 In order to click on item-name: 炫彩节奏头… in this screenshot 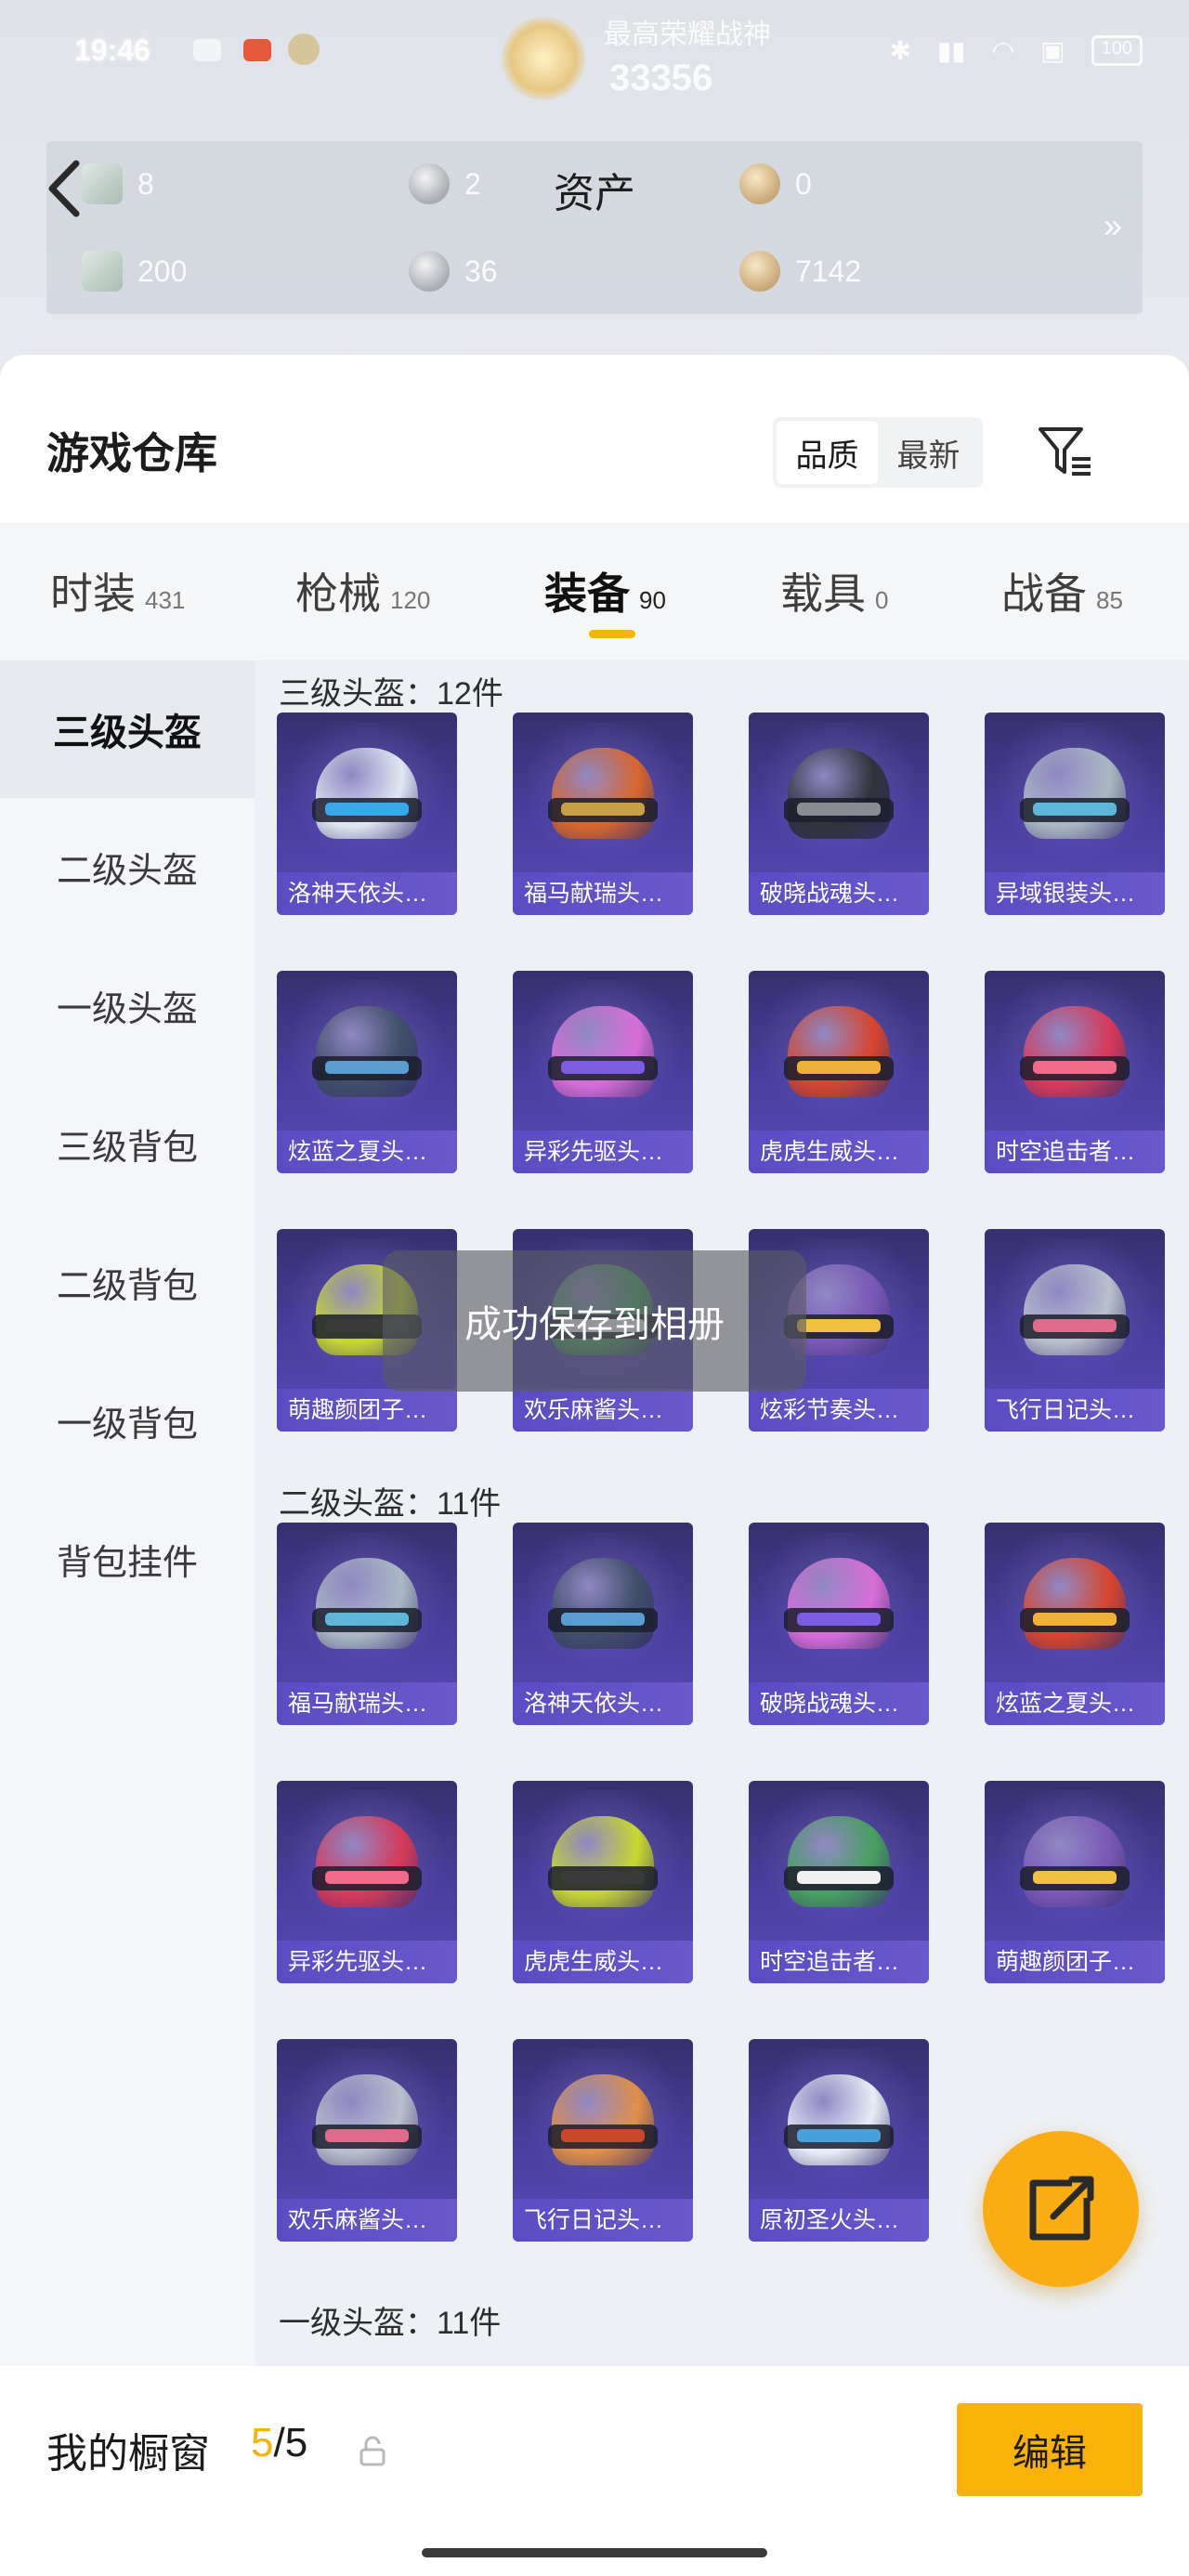, I will do `click(839, 1411)`.